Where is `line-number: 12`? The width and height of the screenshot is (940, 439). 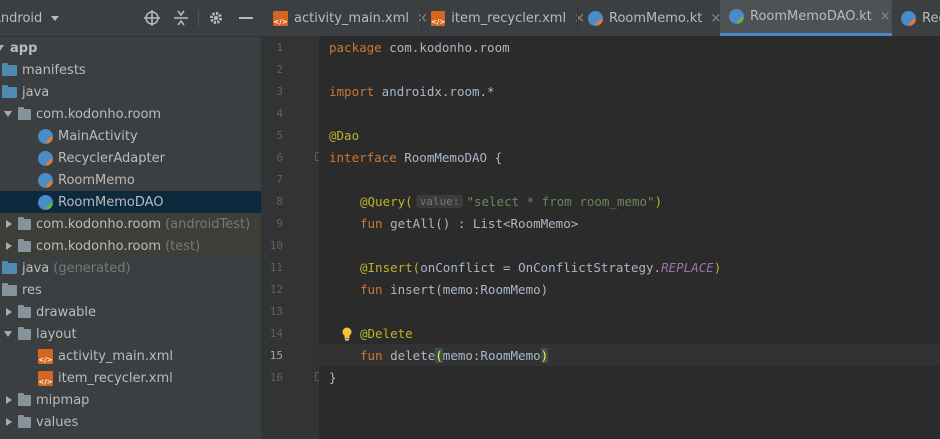 line-number: 12 is located at coordinates (276, 289).